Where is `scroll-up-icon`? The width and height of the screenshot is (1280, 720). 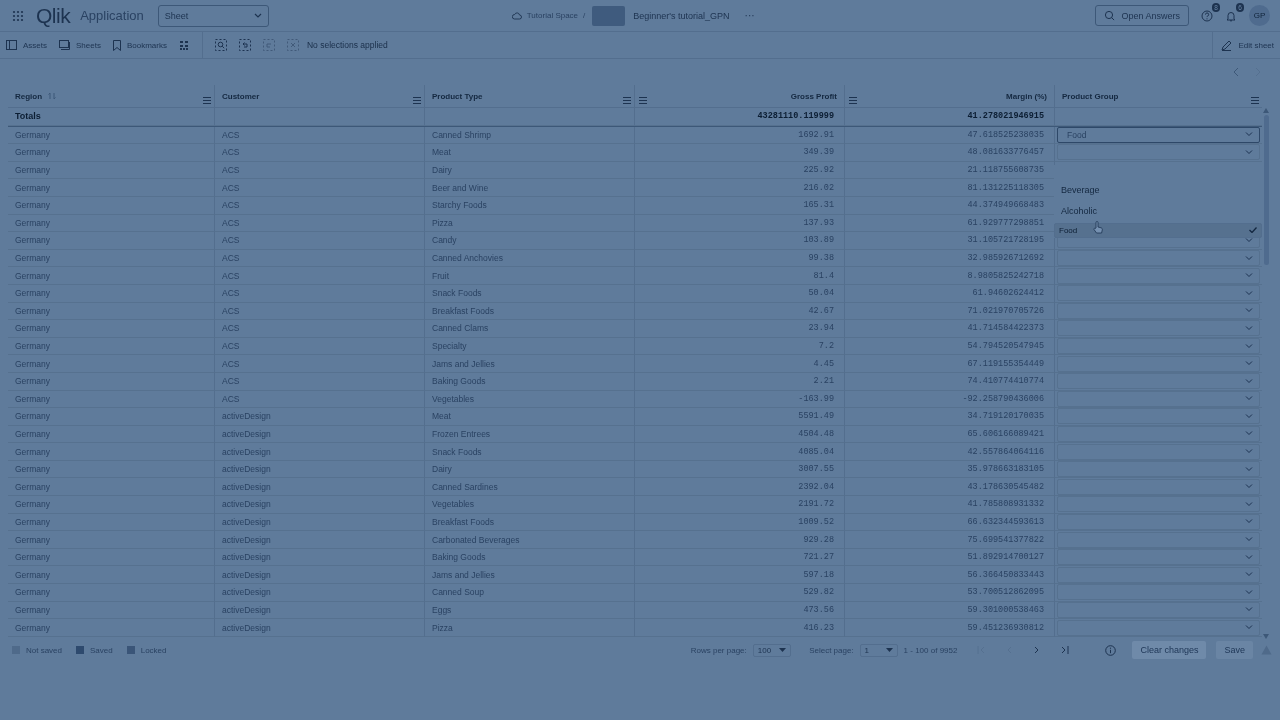 scroll-up-icon is located at coordinates (1266, 110).